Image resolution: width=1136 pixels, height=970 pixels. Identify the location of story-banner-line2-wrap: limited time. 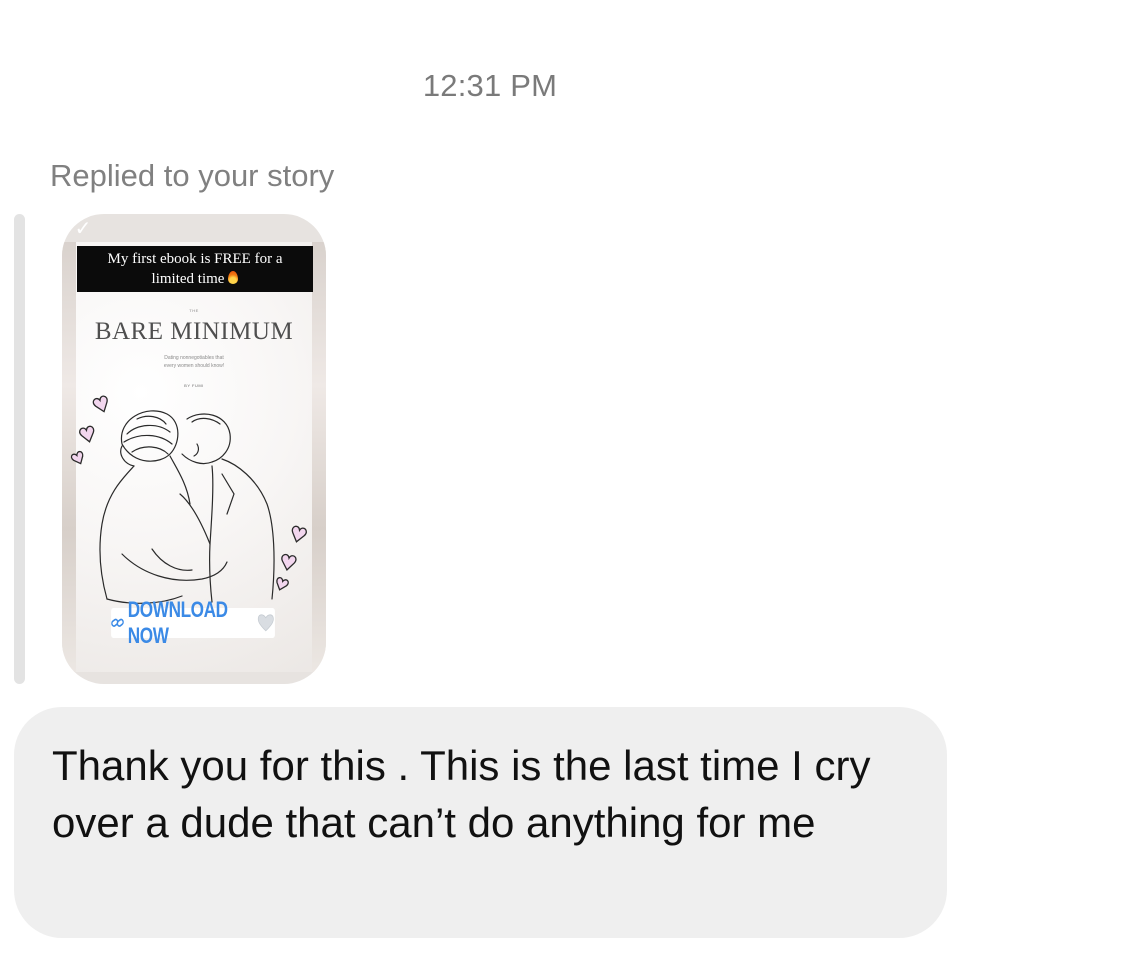
(195, 279).